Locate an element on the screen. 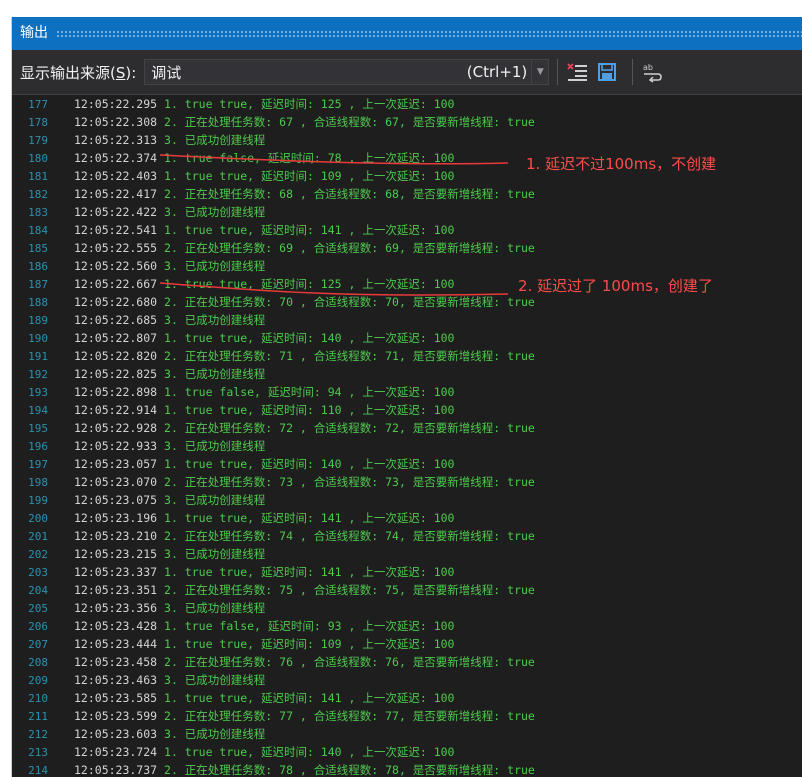 This screenshot has height=777, width=802. output-line: 192 12:05:22.825 3. 已成功创建线程 is located at coordinates (138, 374).